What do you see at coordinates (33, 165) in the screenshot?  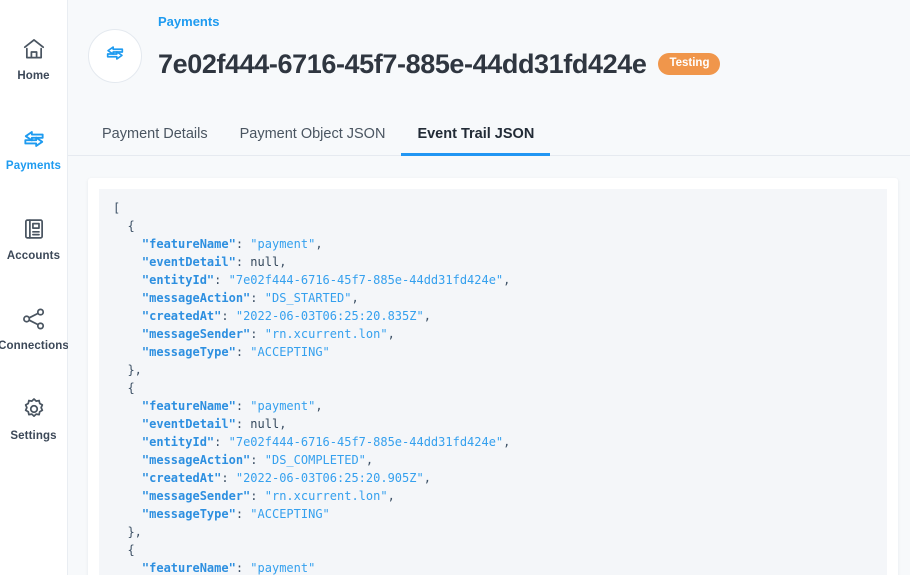 I see `sidebar-item-label: Payments` at bounding box center [33, 165].